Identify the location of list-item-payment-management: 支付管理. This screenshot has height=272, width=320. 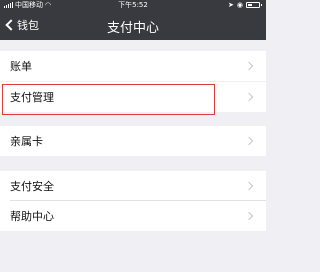
(133, 97).